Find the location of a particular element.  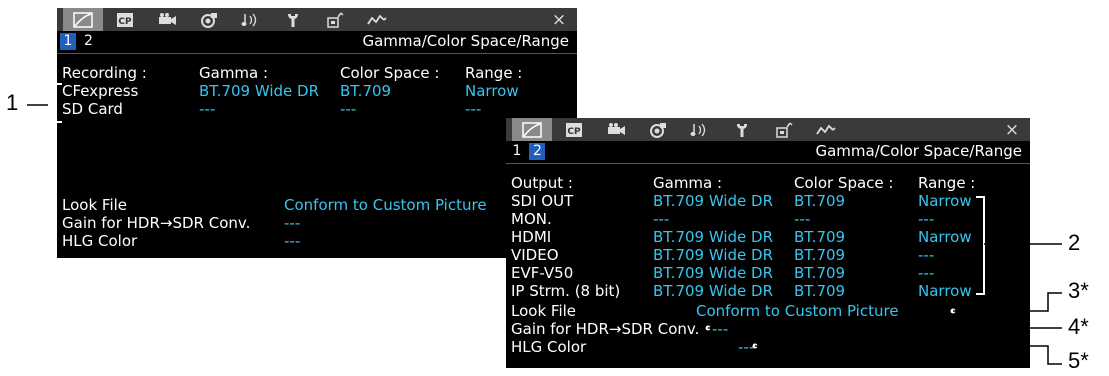

callout-label-2: 2 is located at coordinates (1074, 242).